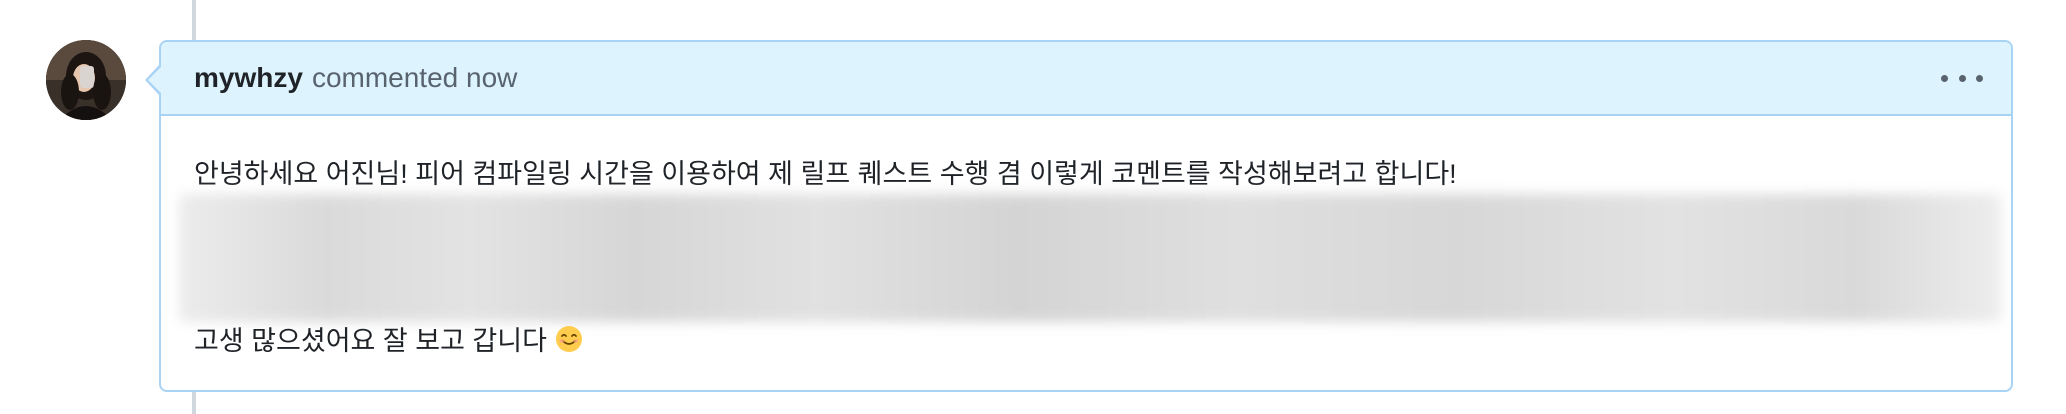 Image resolution: width=2066 pixels, height=414 pixels. Describe the element at coordinates (248, 78) in the screenshot. I see `comment-author: mywhzy` at that location.